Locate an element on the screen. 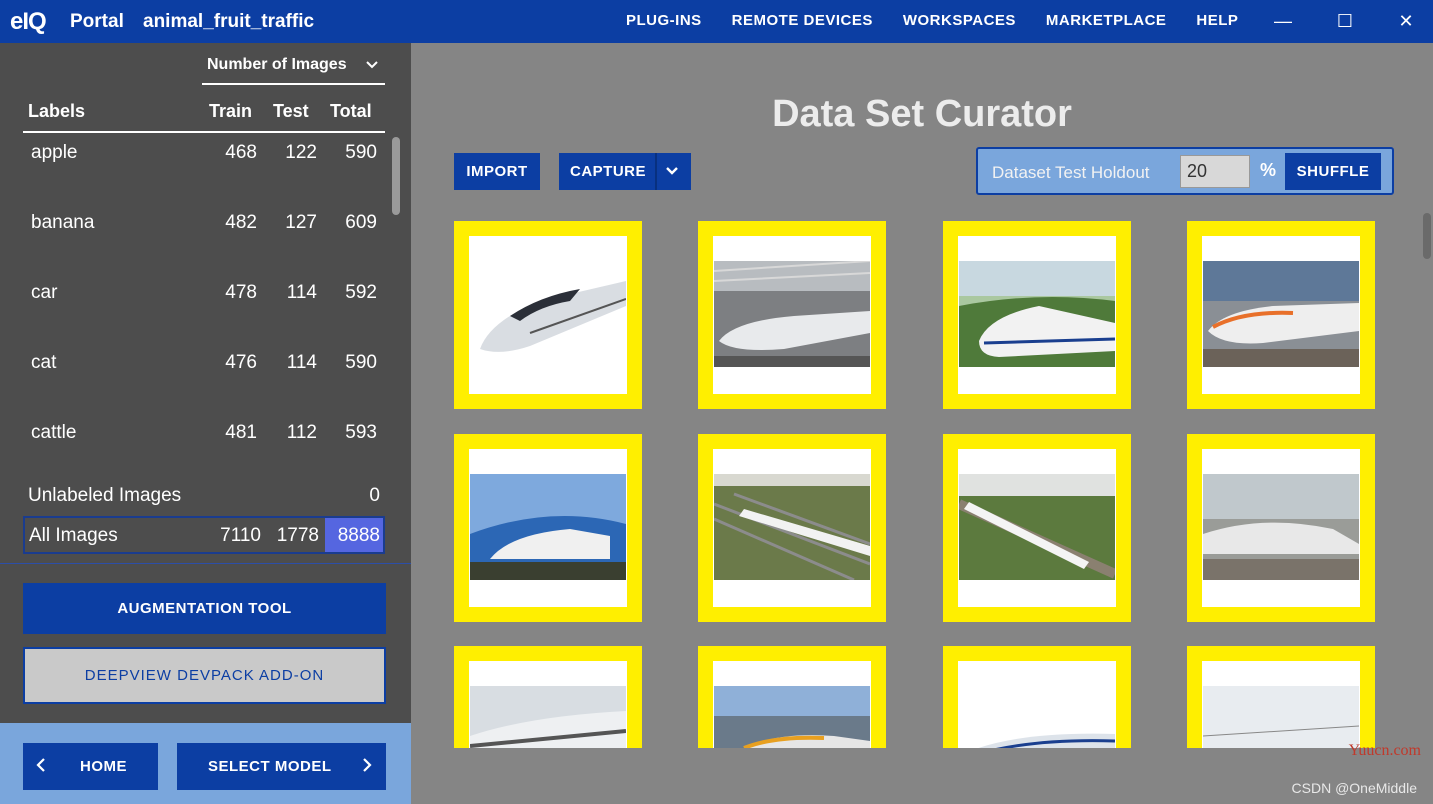 The image size is (1433, 804). label-table-scrollbar is located at coordinates (396, 176).